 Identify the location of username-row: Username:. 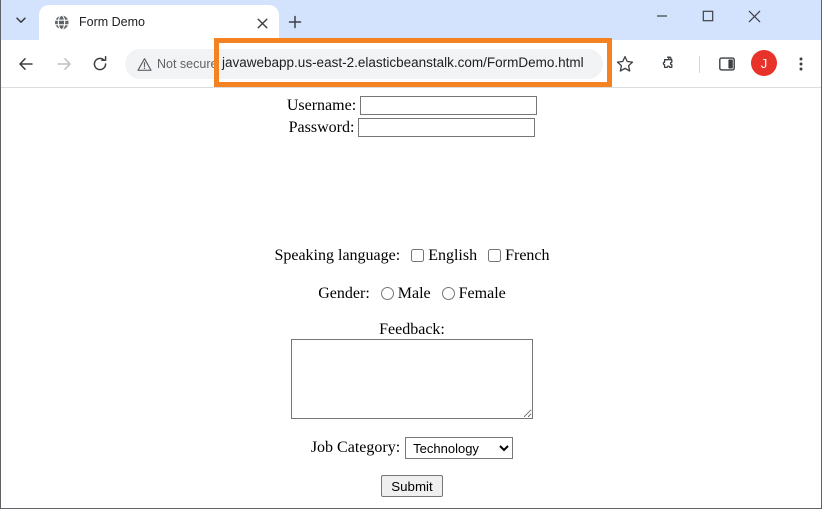
(411, 105).